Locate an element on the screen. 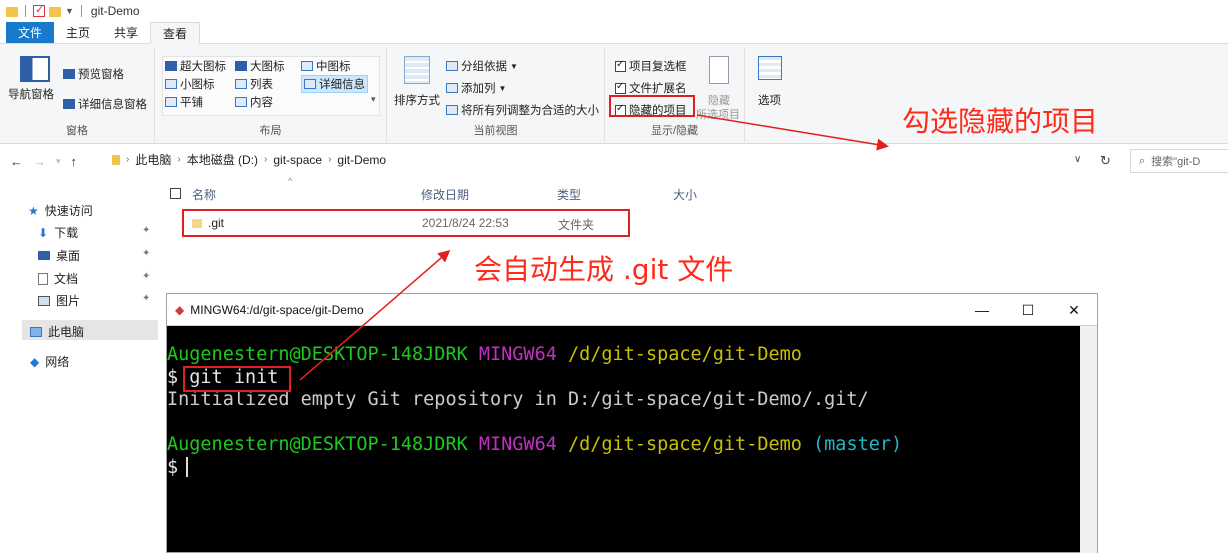  sidebar-label: 图片 is located at coordinates (68, 301).